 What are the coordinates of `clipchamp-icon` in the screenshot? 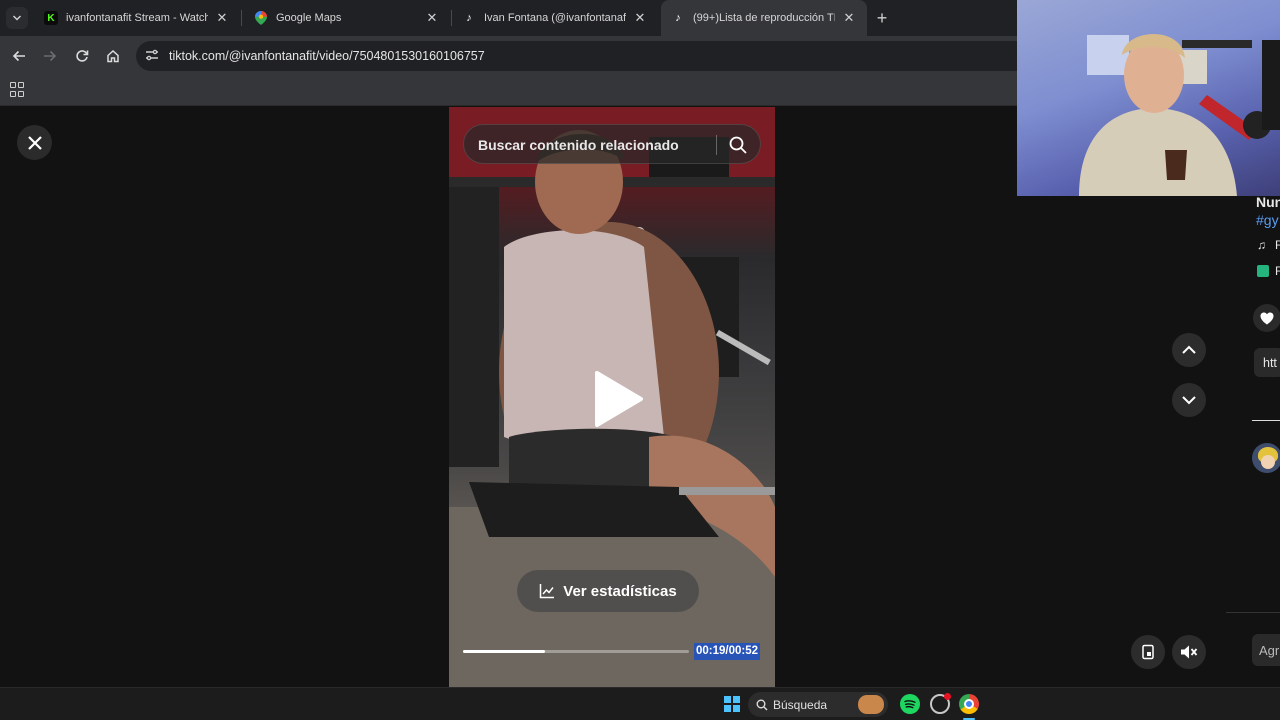 It's located at (940, 703).